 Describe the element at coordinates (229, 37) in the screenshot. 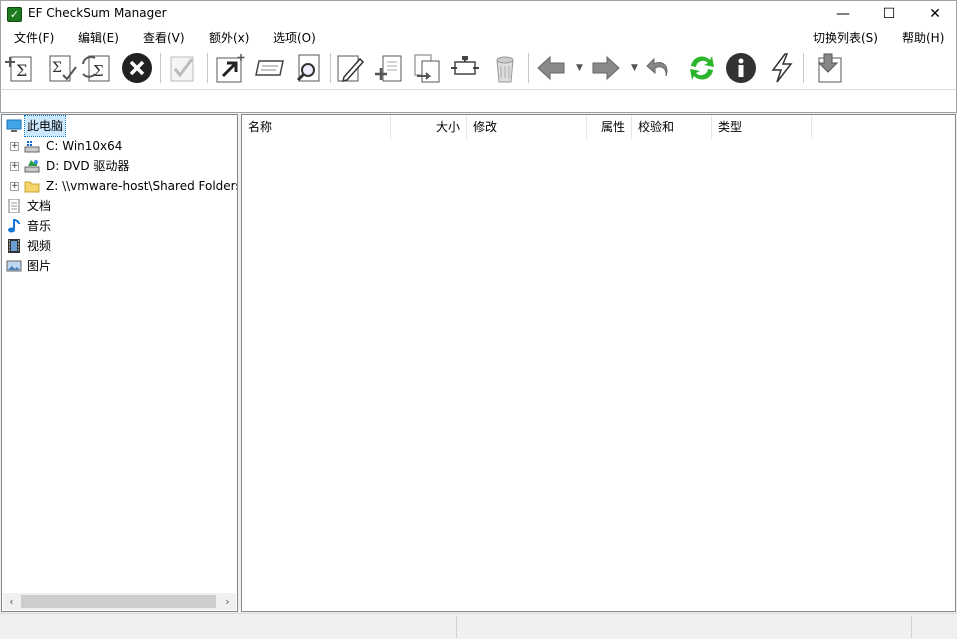

I see `menu-extra: 额外(x)` at that location.